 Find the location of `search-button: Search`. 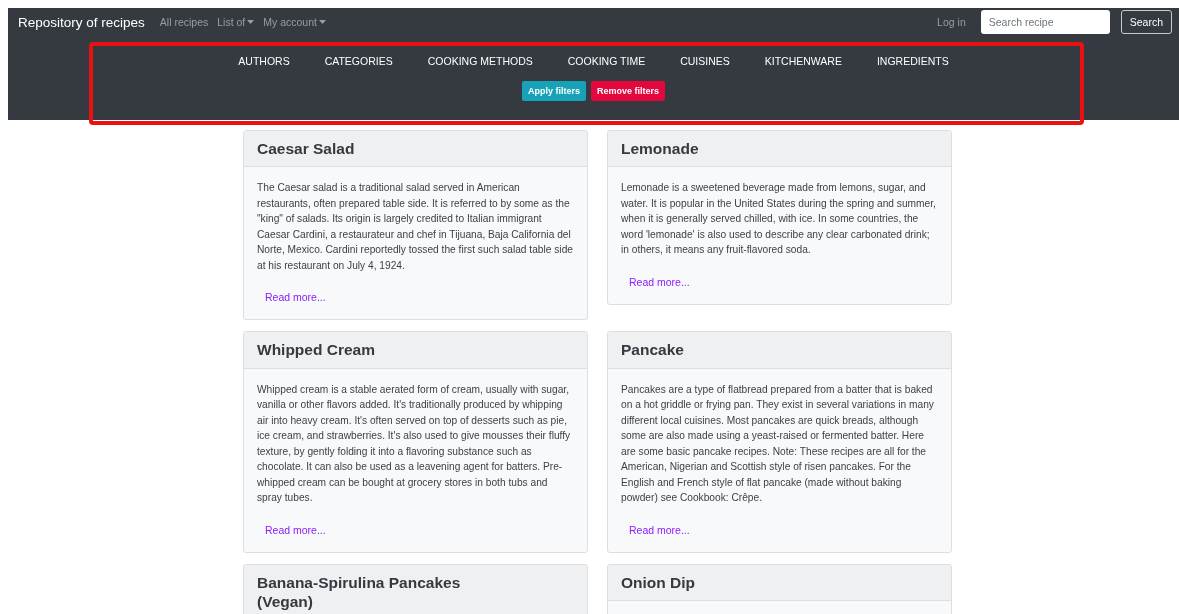

search-button: Search is located at coordinates (1146, 22).